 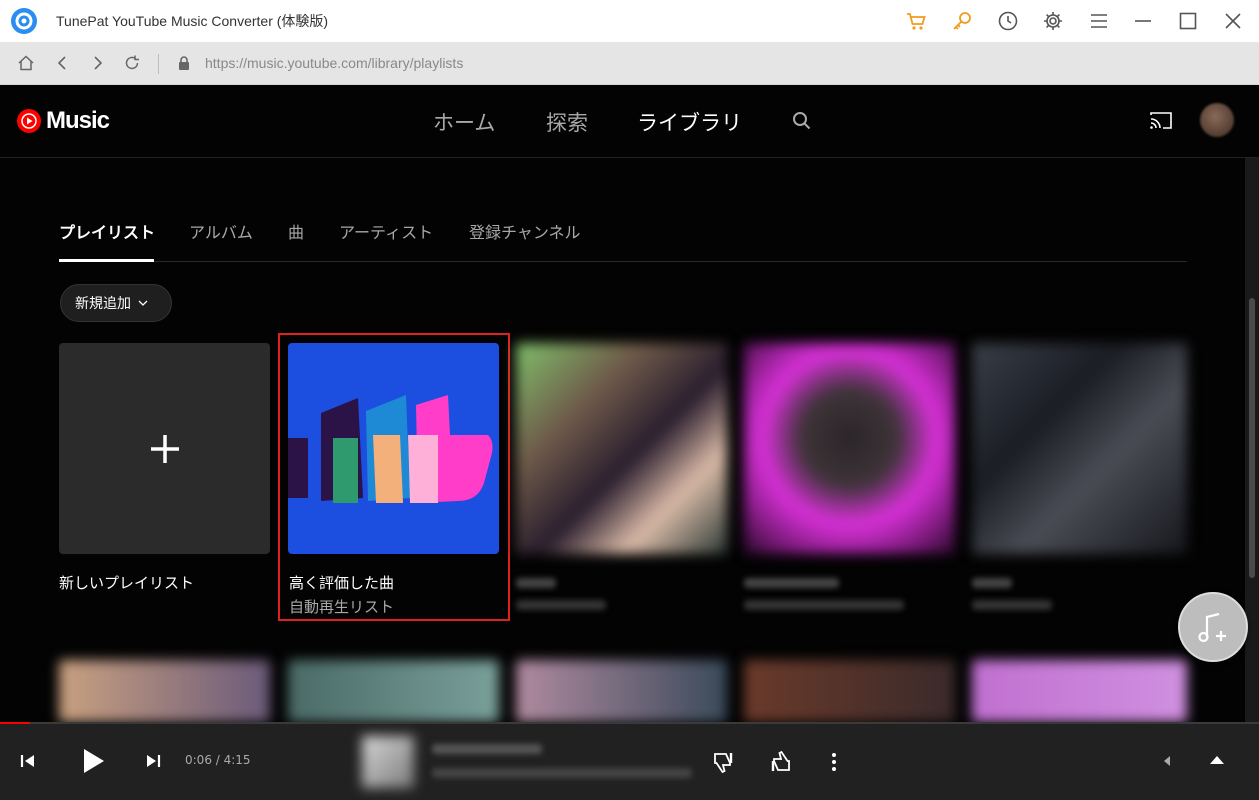 I want to click on settings-gear-icon, so click(x=1053, y=21).